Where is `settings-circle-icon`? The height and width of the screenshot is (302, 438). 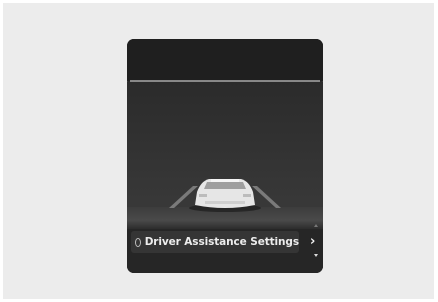 settings-circle-icon is located at coordinates (138, 242).